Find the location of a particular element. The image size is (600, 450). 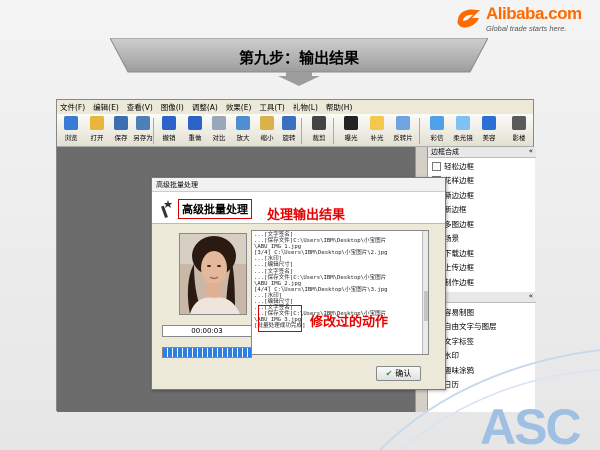

toolbar-button-label: 保存 is located at coordinates (121, 138).